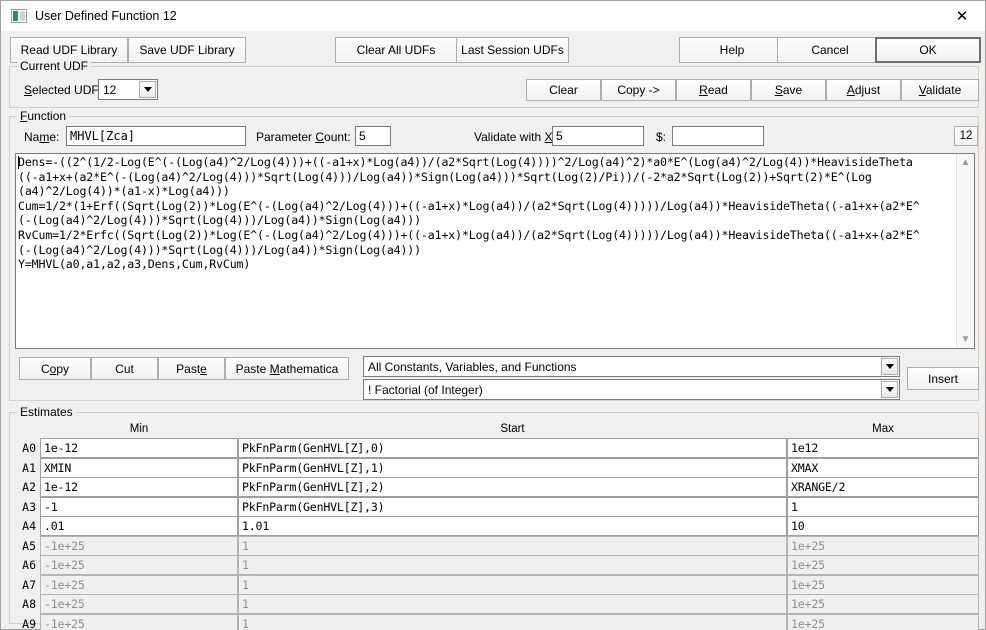 The image size is (986, 630). Describe the element at coordinates (191, 368) in the screenshot. I see `paste-button: Paste` at that location.